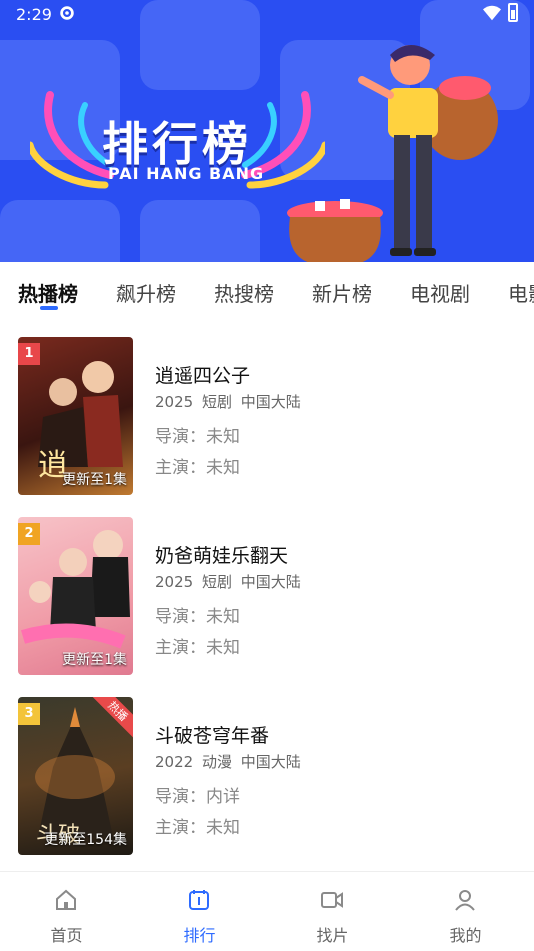 The height and width of the screenshot is (951, 534). I want to click on rank-tabs: 热播榜 飙升榜 热搜榜 新片榜 电视剧 电影, so click(267, 287).